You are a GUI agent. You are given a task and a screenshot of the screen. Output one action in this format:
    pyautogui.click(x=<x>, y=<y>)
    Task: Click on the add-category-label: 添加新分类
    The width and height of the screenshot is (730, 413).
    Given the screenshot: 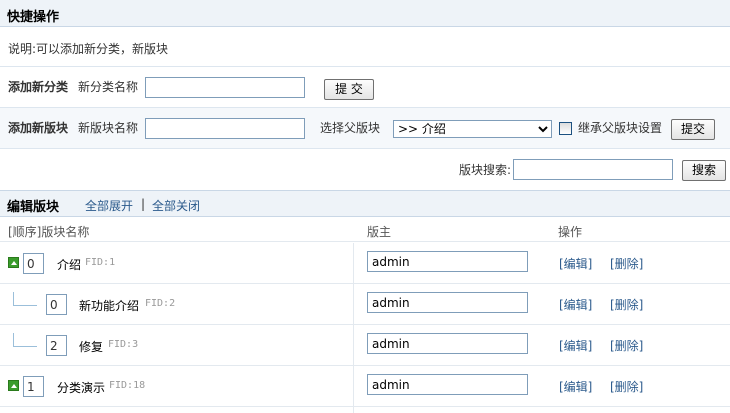 What is the action you would take?
    pyautogui.click(x=38, y=87)
    